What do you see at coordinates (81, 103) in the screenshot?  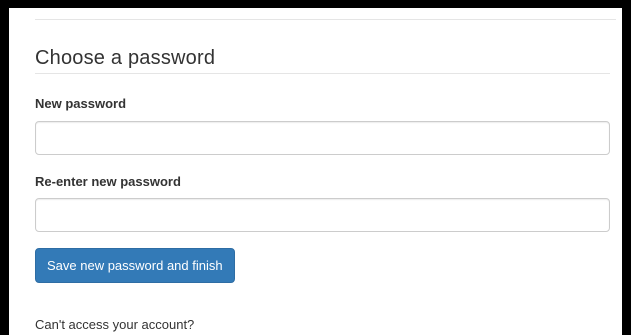 I see `new-password-label: New password` at bounding box center [81, 103].